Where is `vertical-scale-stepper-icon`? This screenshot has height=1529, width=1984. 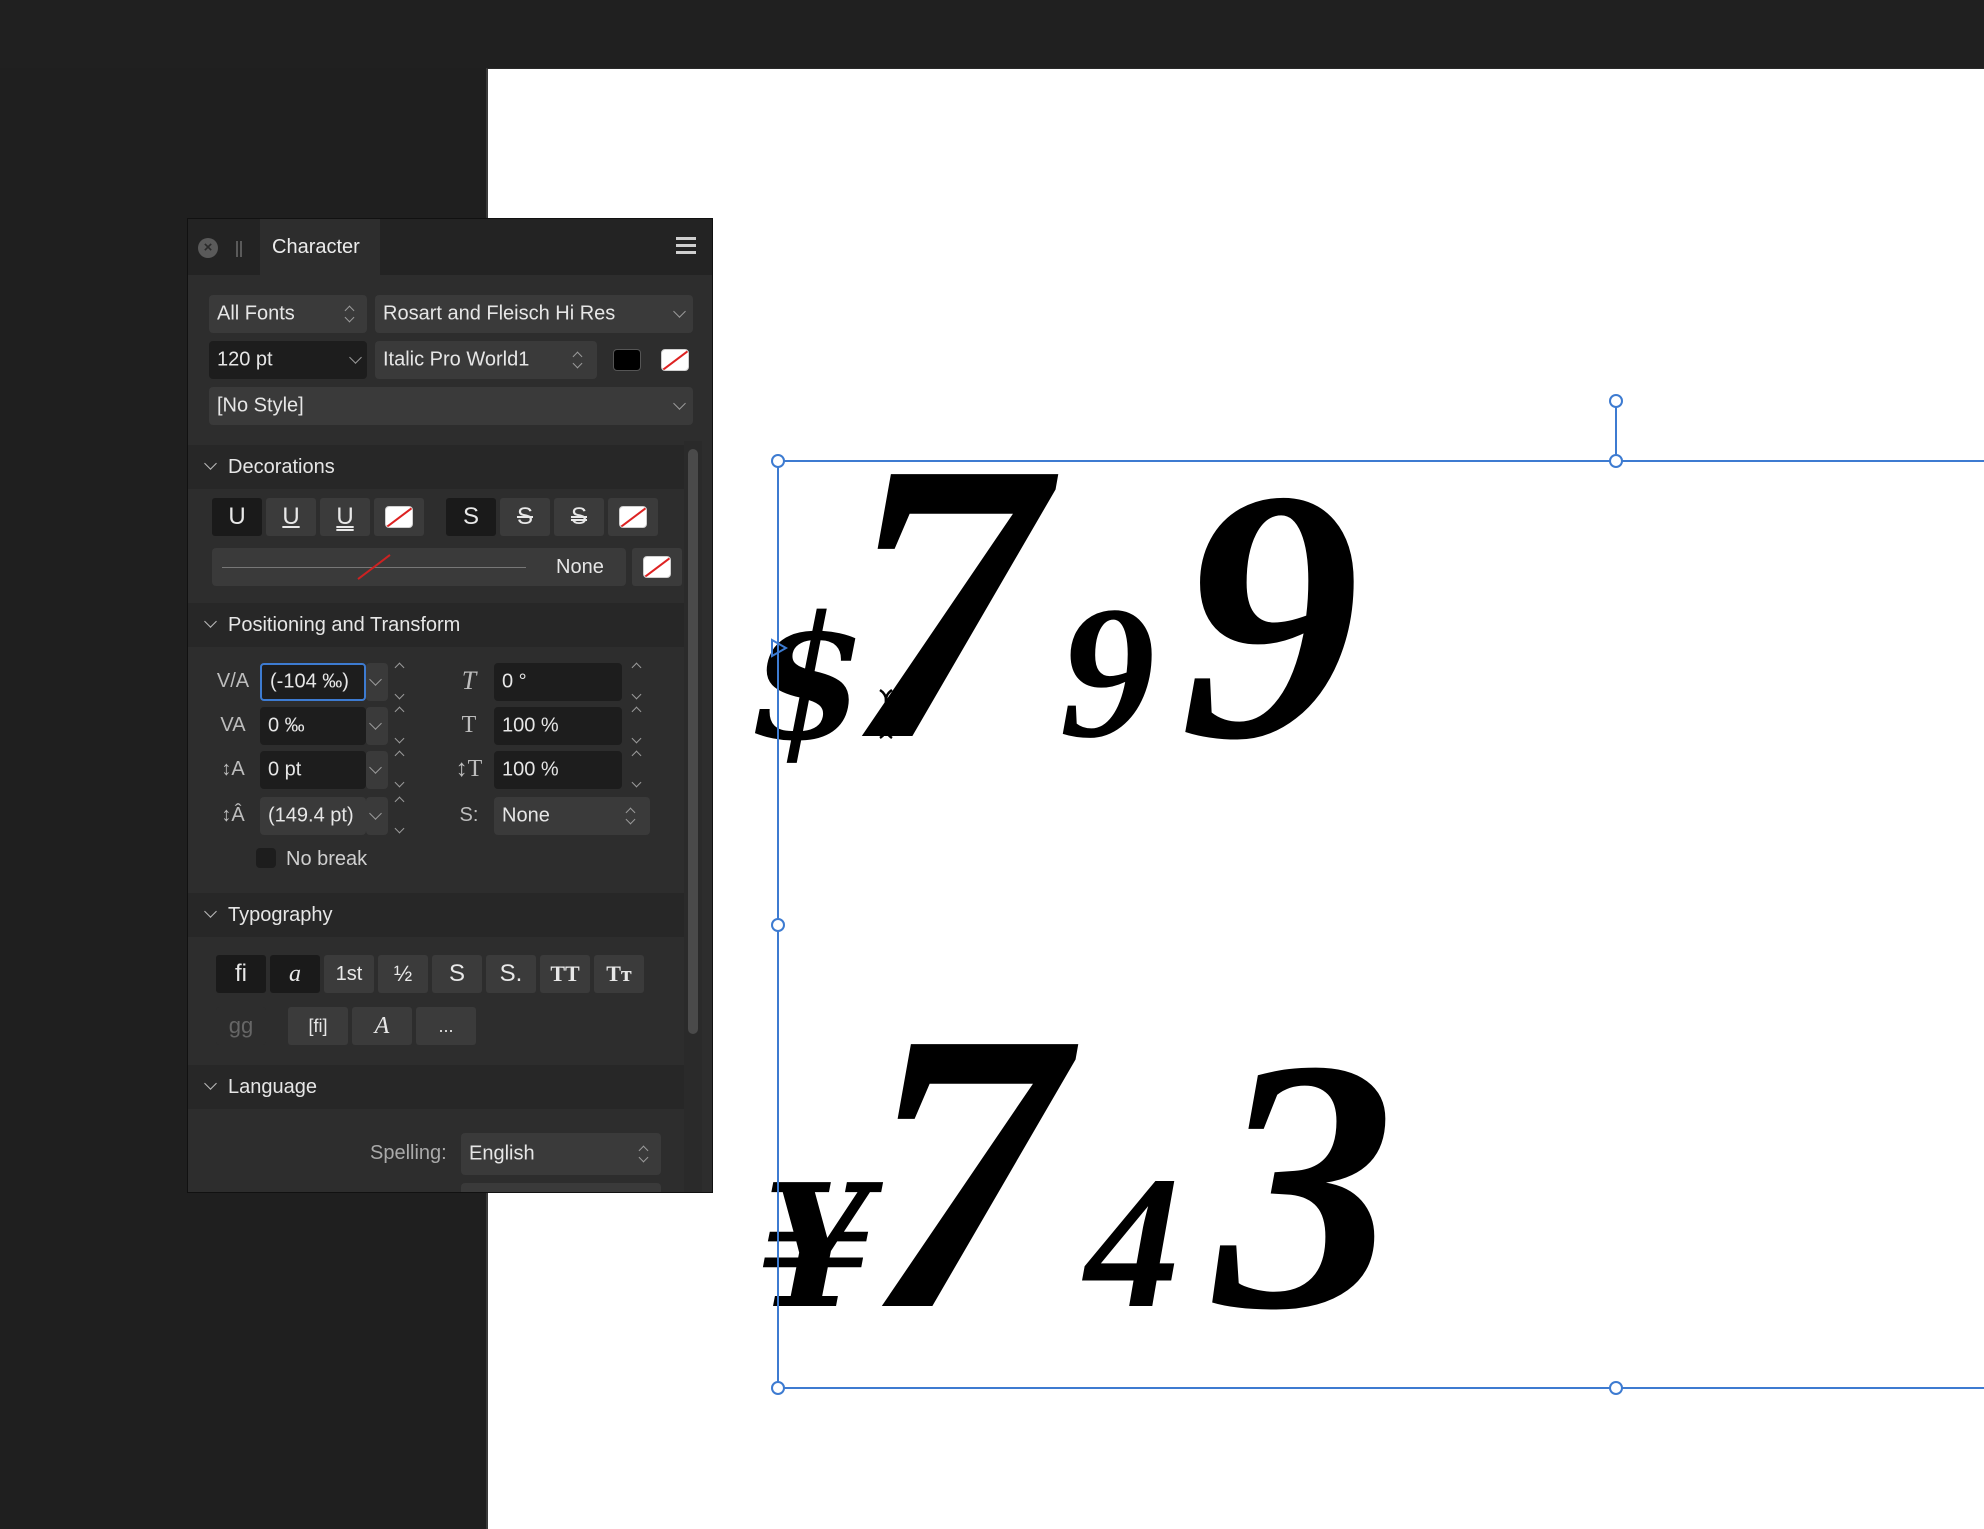
vertical-scale-stepper-icon is located at coordinates (637, 769).